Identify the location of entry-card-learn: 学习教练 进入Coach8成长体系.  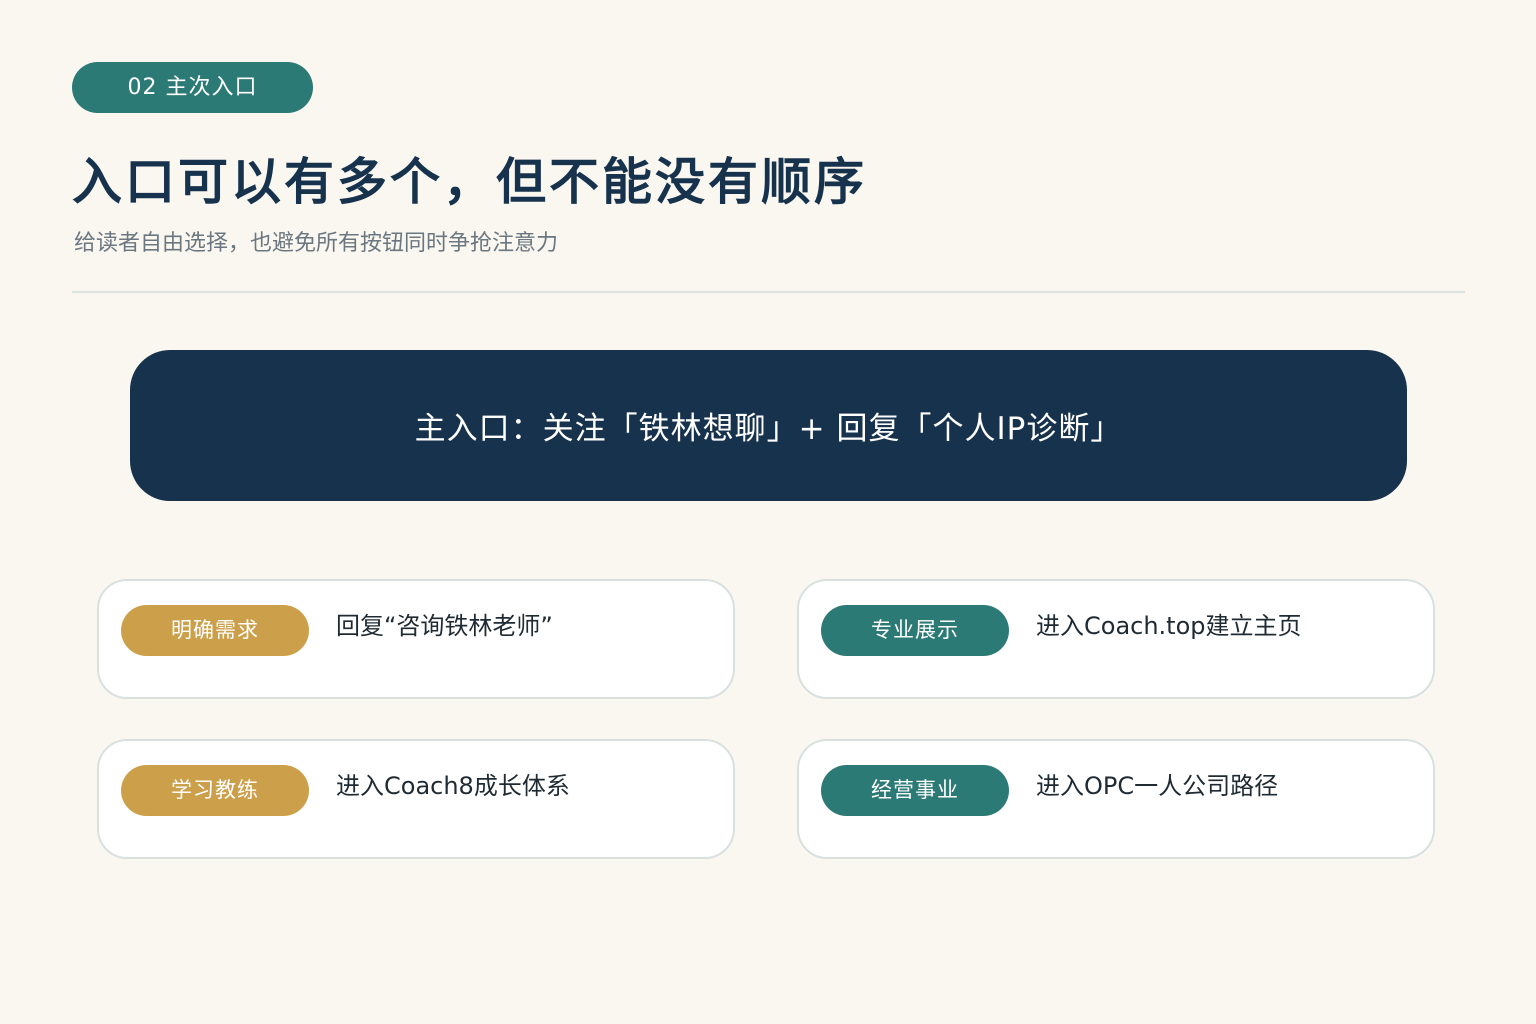
(416, 799).